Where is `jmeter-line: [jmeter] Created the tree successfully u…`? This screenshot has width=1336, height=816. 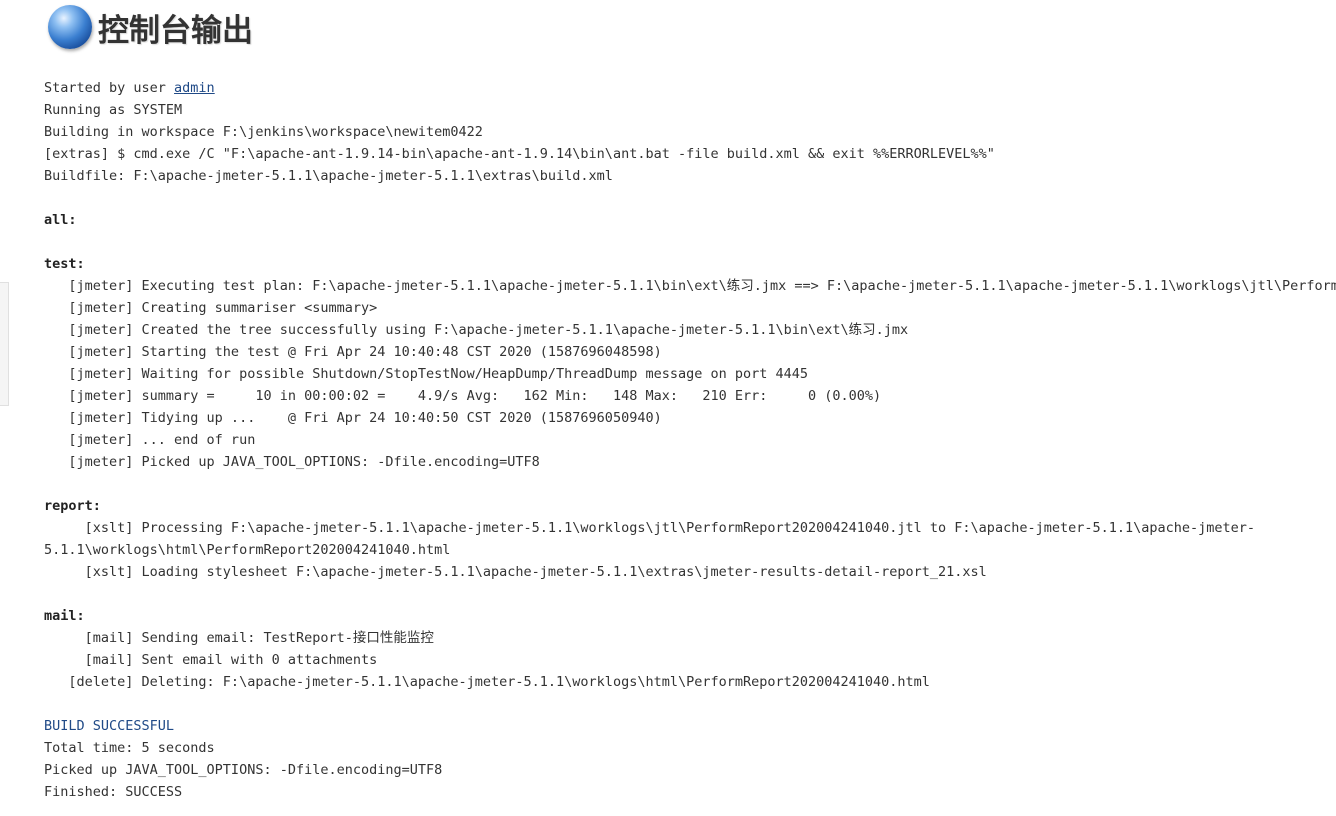
jmeter-line: [jmeter] Created the tree successfully u… is located at coordinates (476, 330).